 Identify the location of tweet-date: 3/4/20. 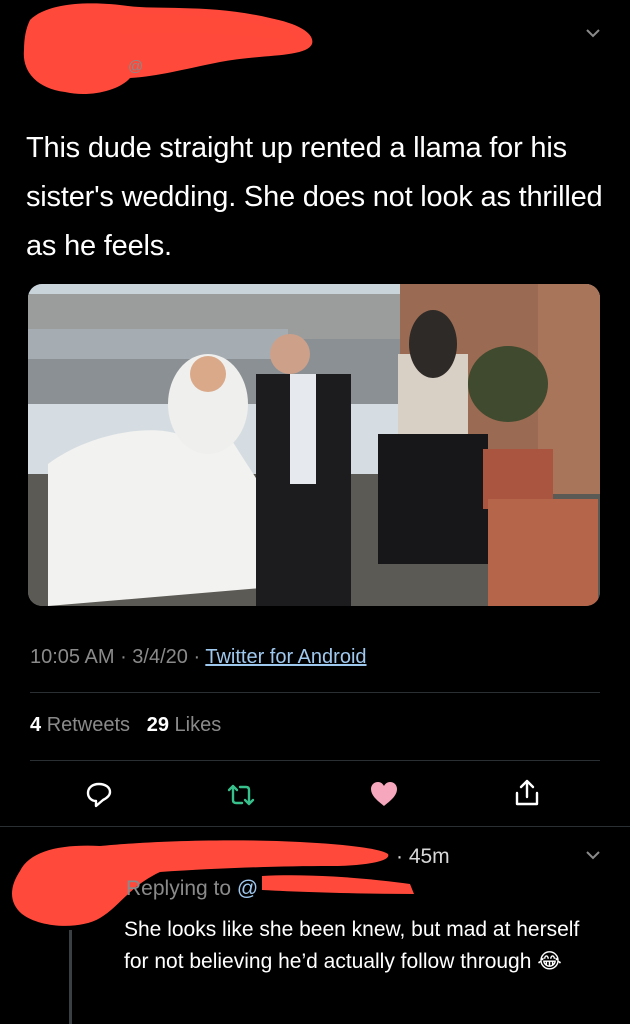
(160, 657).